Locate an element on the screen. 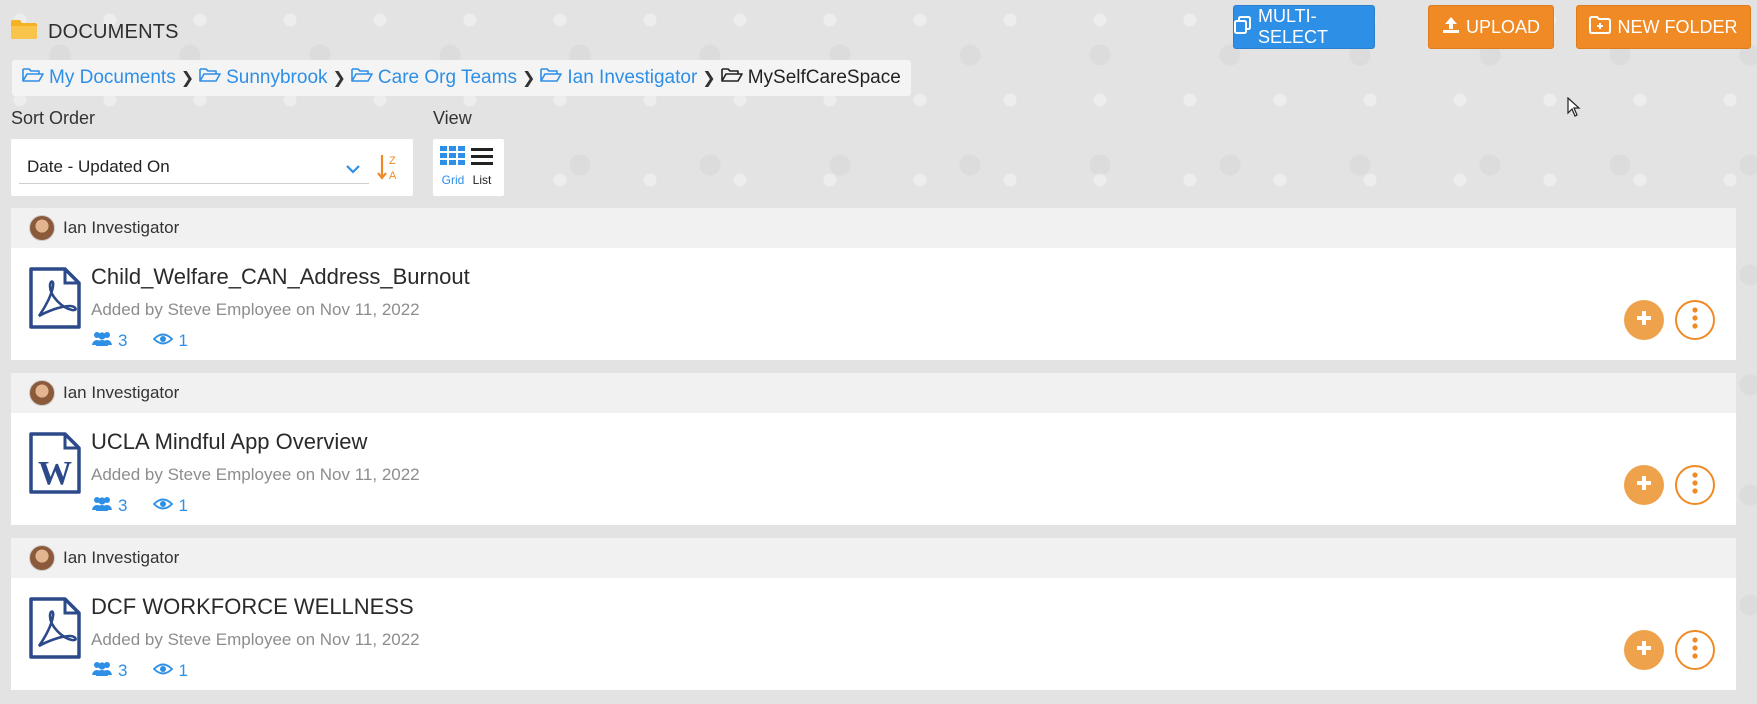 This screenshot has width=1757, height=704. sort-order-value: Date - Updated On is located at coordinates (98, 166).